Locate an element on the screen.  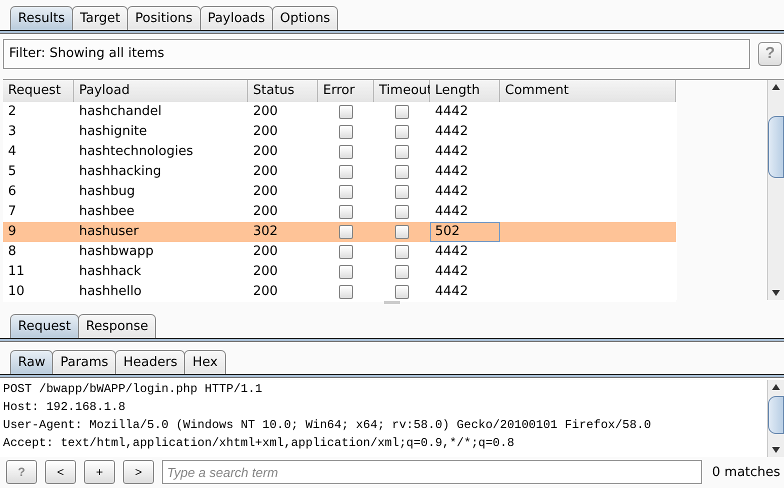
table-cell-text: hashbwapp is located at coordinates (116, 252).